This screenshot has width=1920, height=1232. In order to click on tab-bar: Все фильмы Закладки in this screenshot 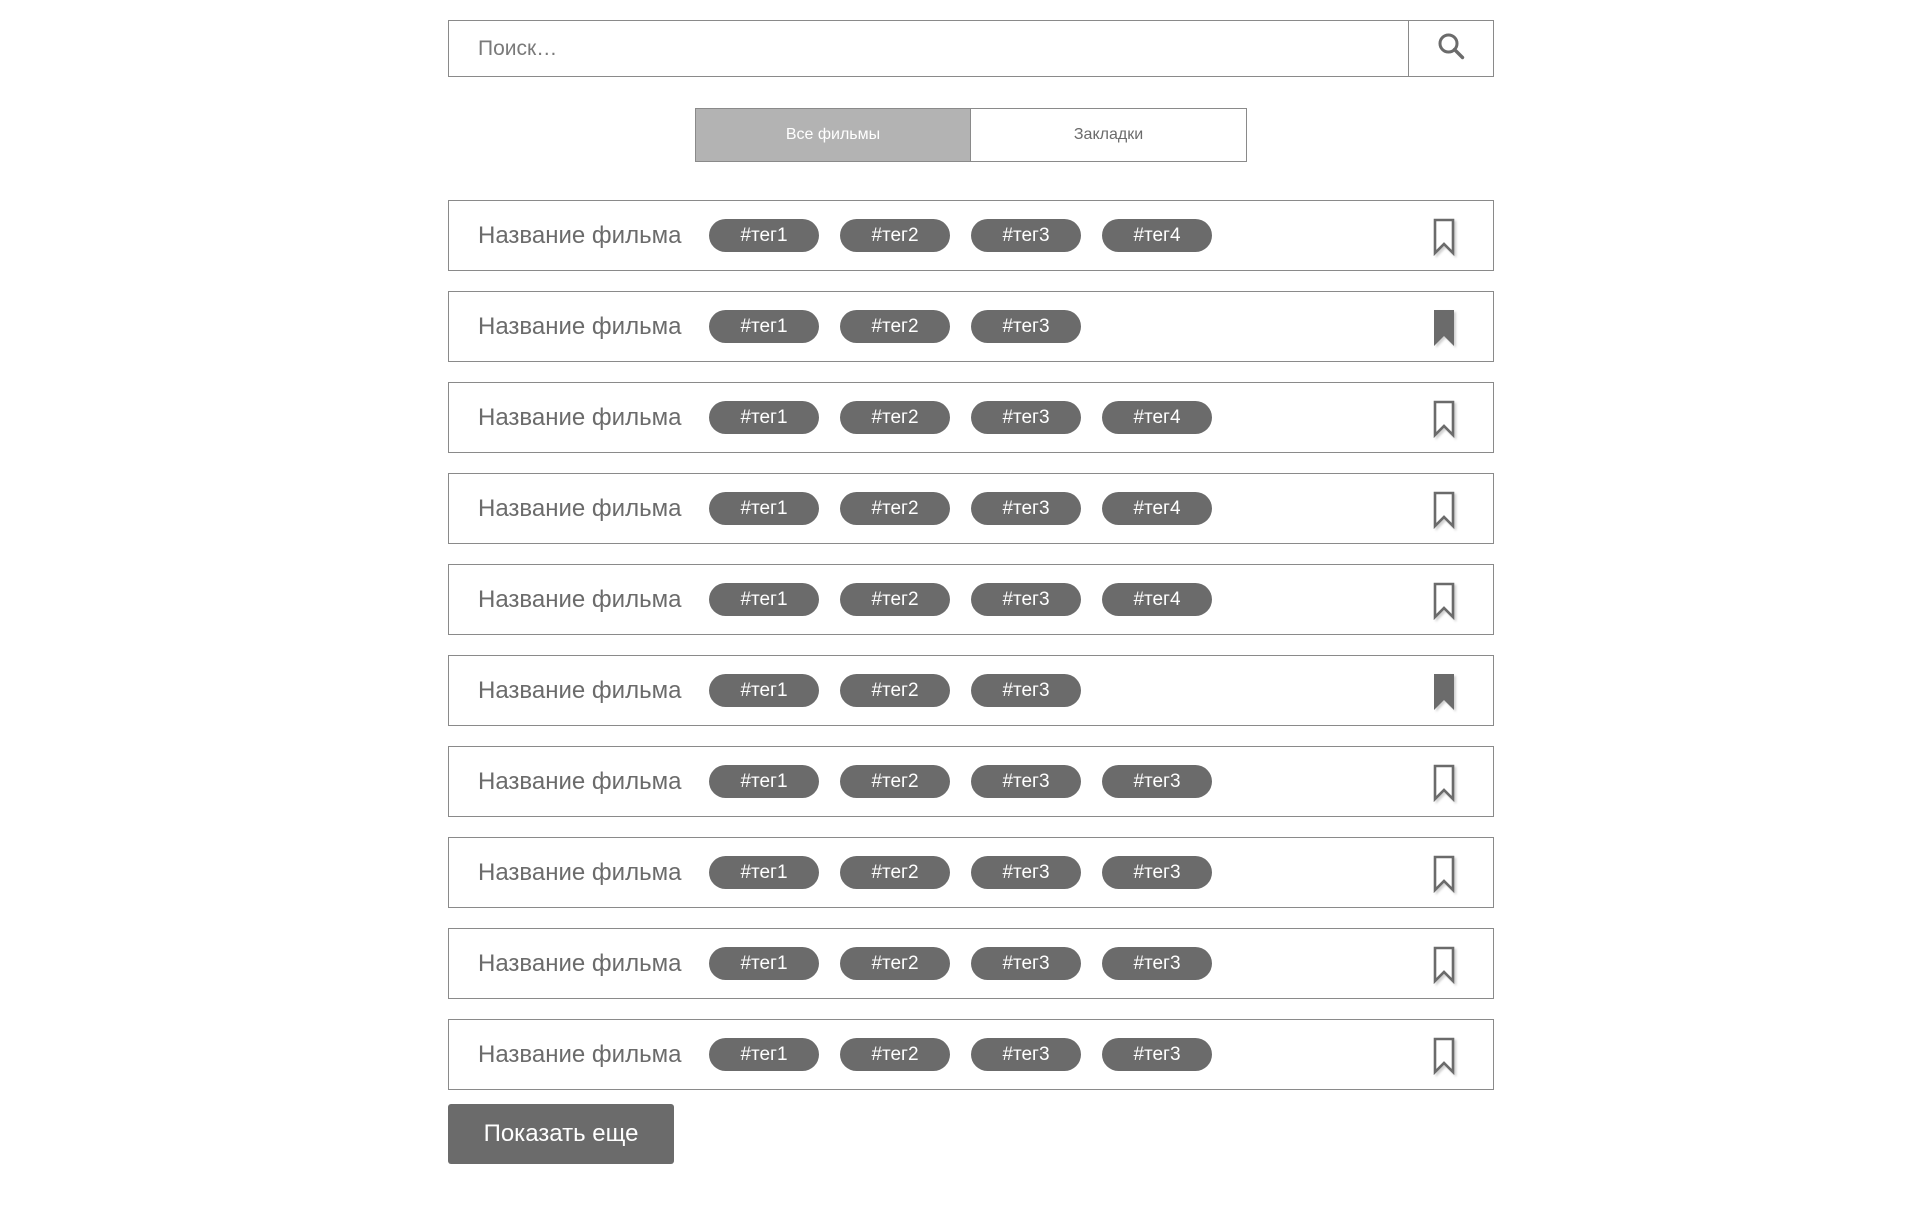, I will do `click(971, 135)`.